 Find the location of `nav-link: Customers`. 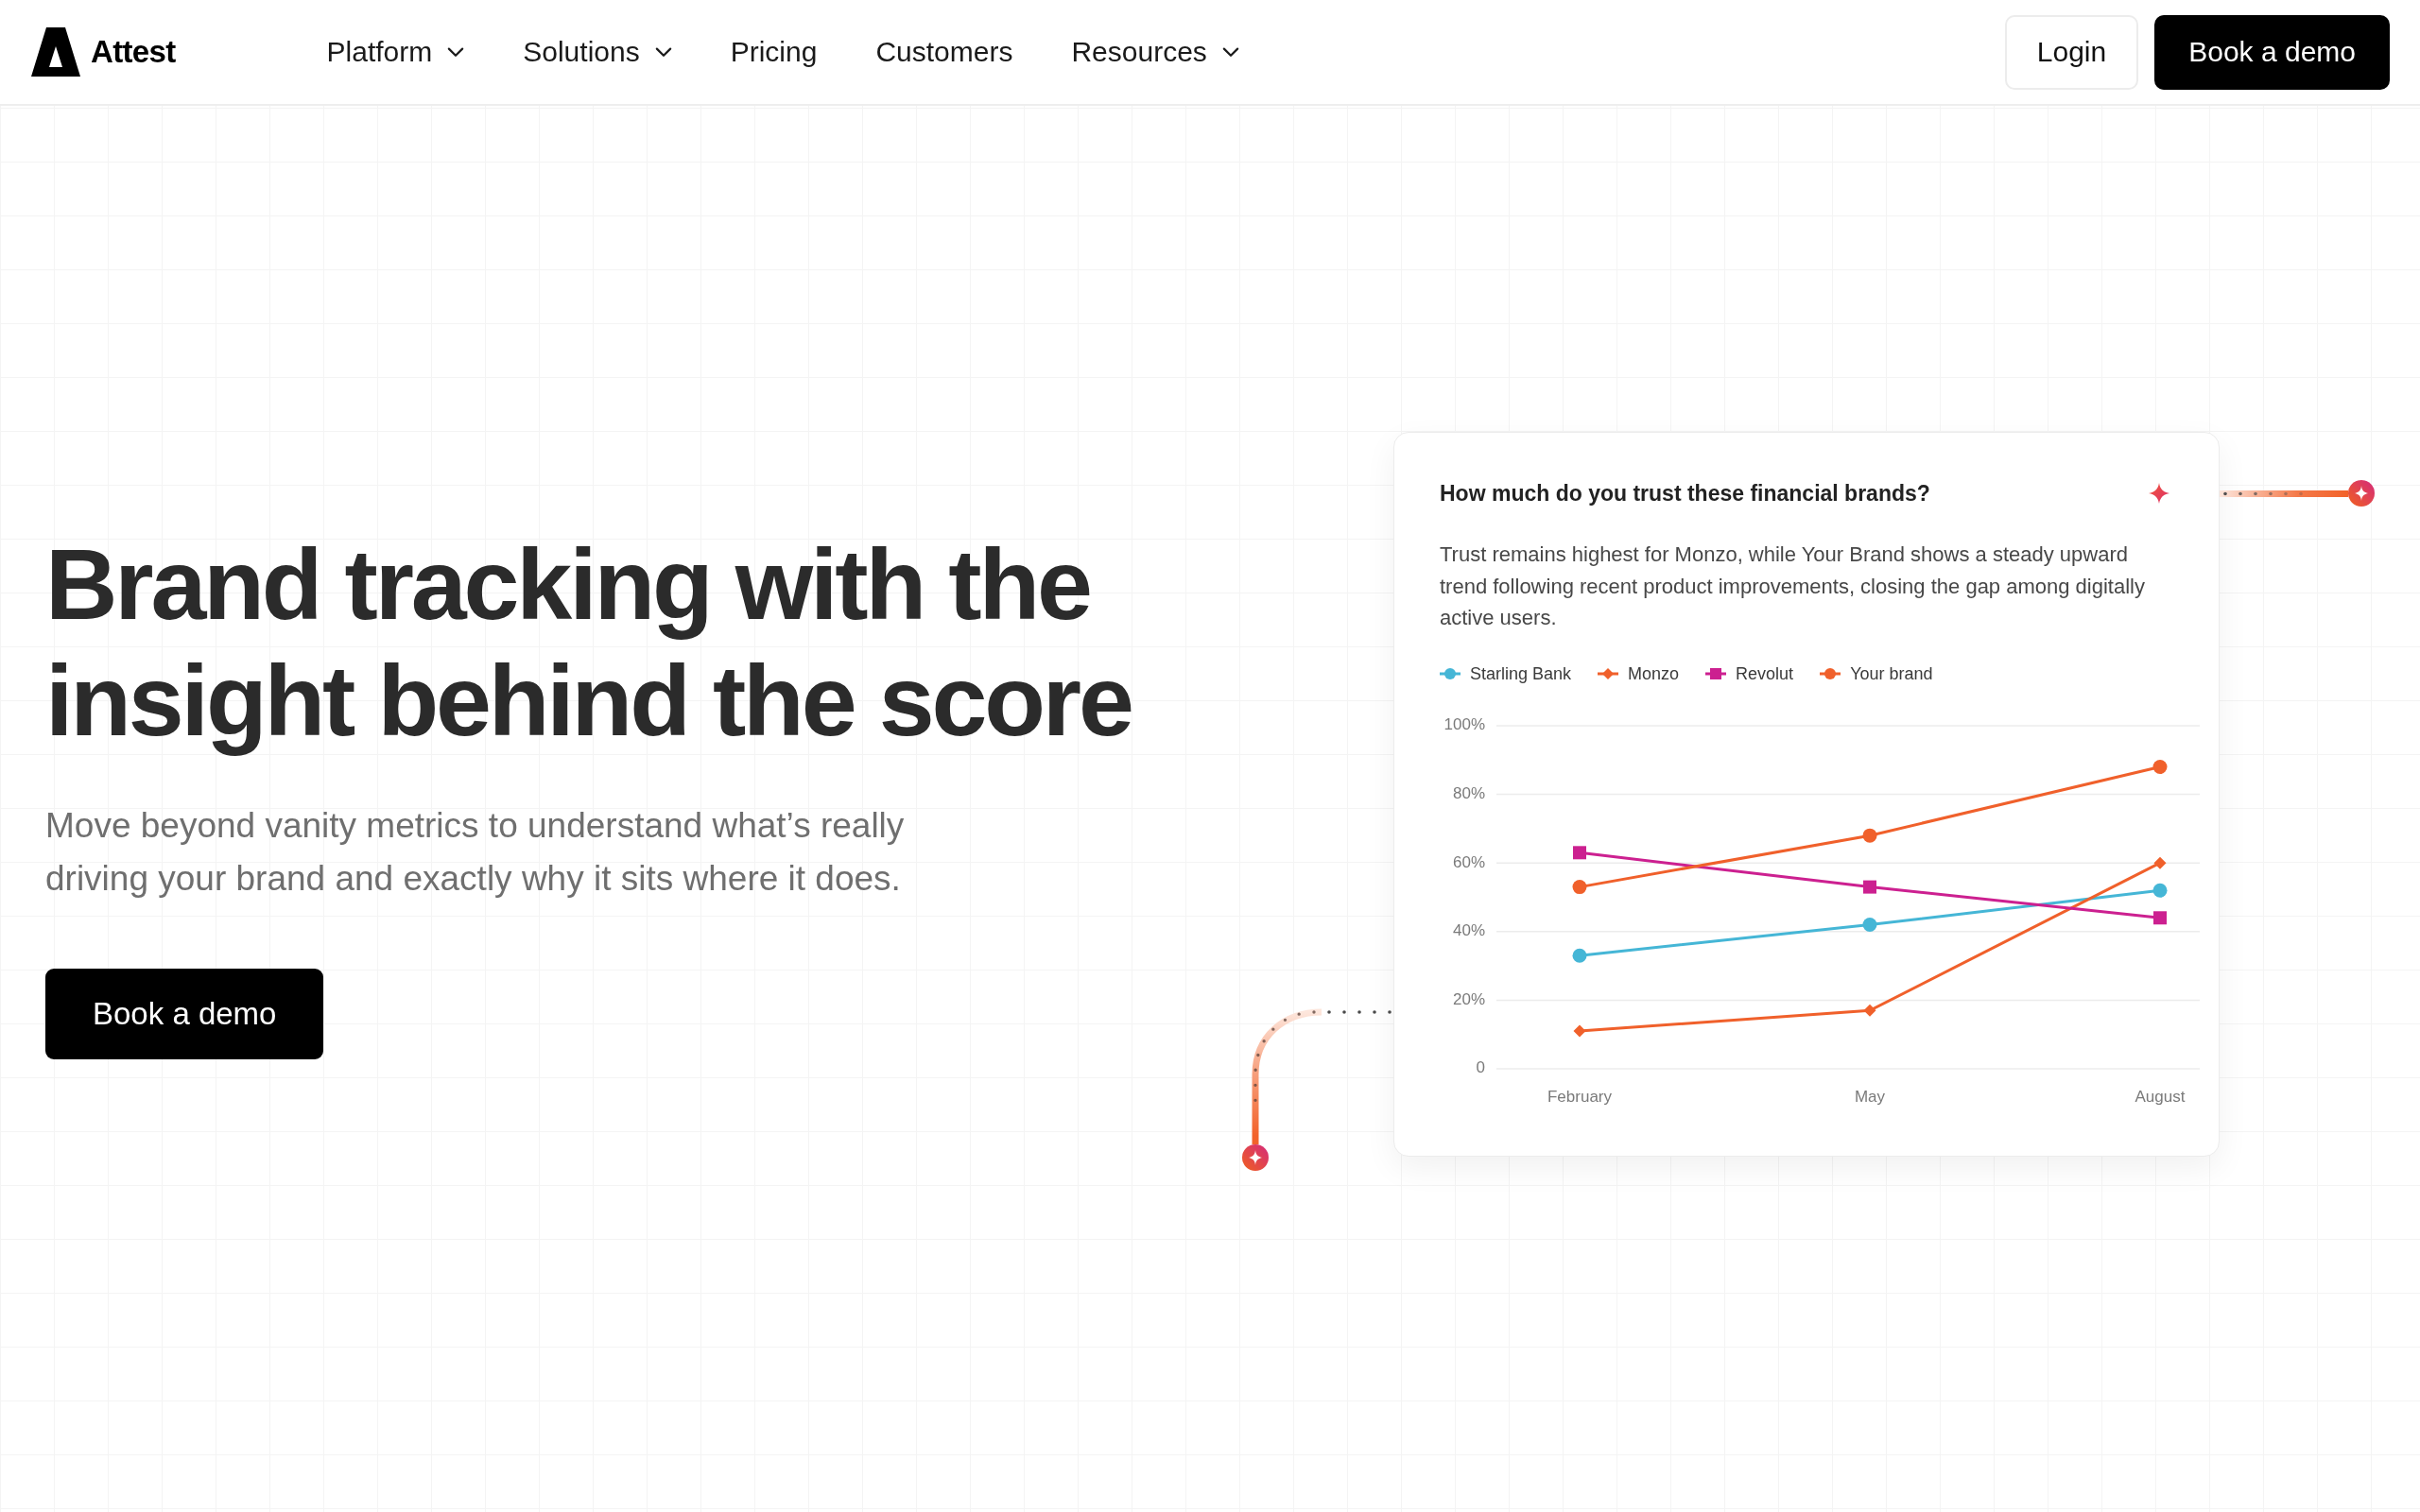

nav-link: Customers is located at coordinates (944, 52).